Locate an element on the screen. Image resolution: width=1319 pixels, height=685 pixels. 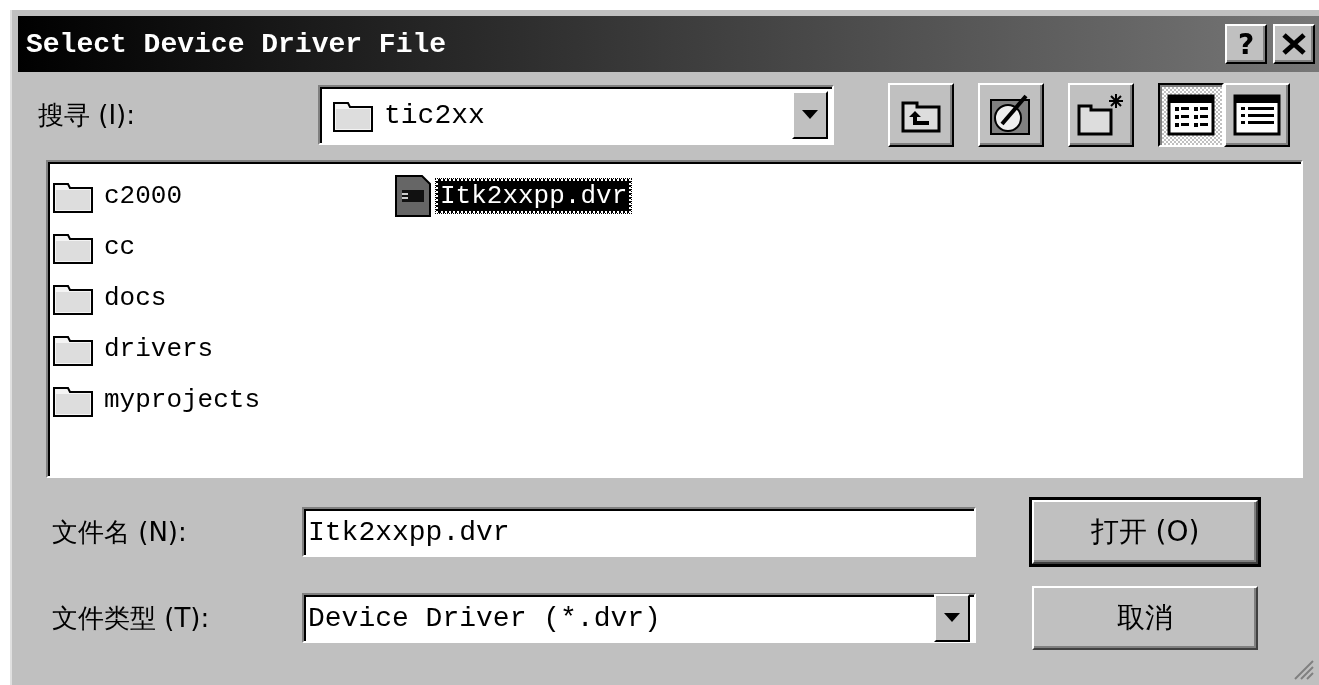
file-type-label: 文件类型 (T): is located at coordinates (131, 618).